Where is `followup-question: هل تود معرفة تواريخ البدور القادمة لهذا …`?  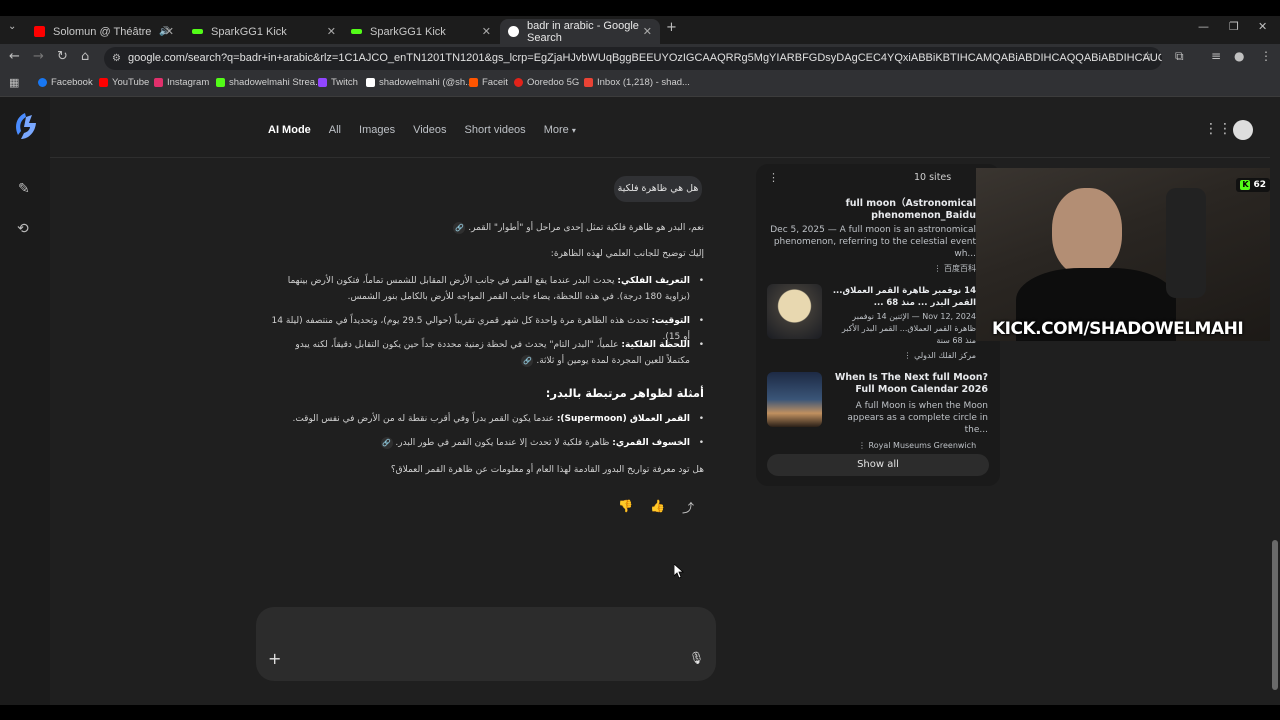
followup-question: هل تود معرفة تواريخ البدور القادمة لهذا … is located at coordinates (547, 470).